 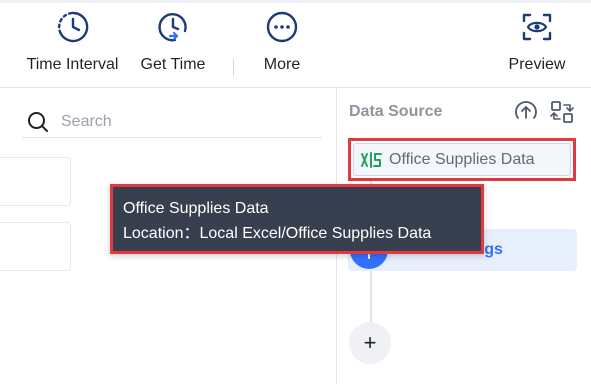 I want to click on get-time-icon, so click(x=172, y=27).